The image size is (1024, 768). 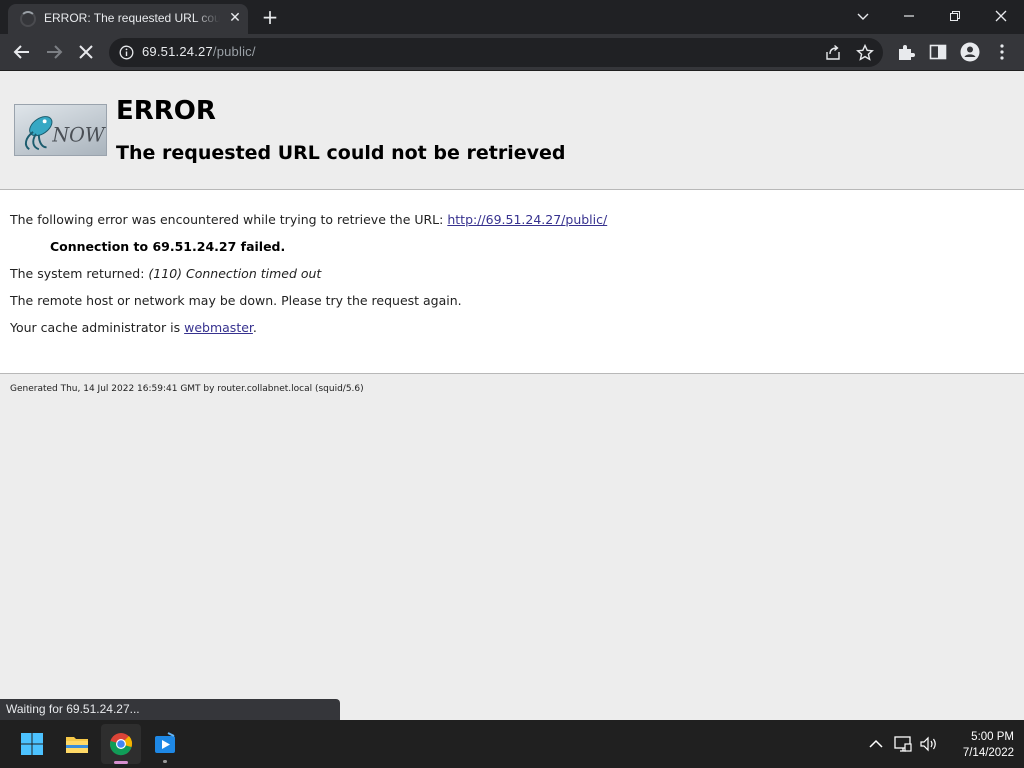 I want to click on bookmark-star-button, so click(x=865, y=53).